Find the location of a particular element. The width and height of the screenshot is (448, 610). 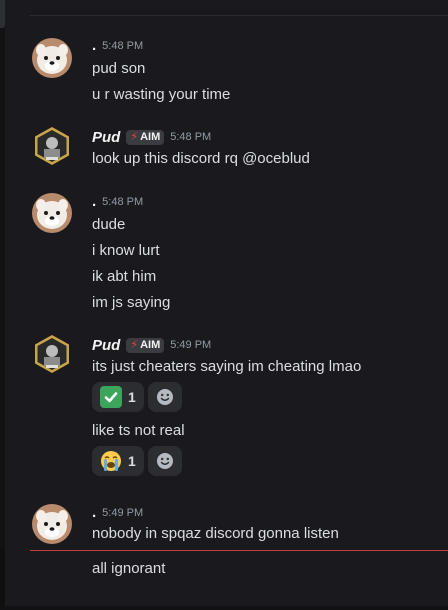

loudly-crying-face-icon is located at coordinates (111, 461).